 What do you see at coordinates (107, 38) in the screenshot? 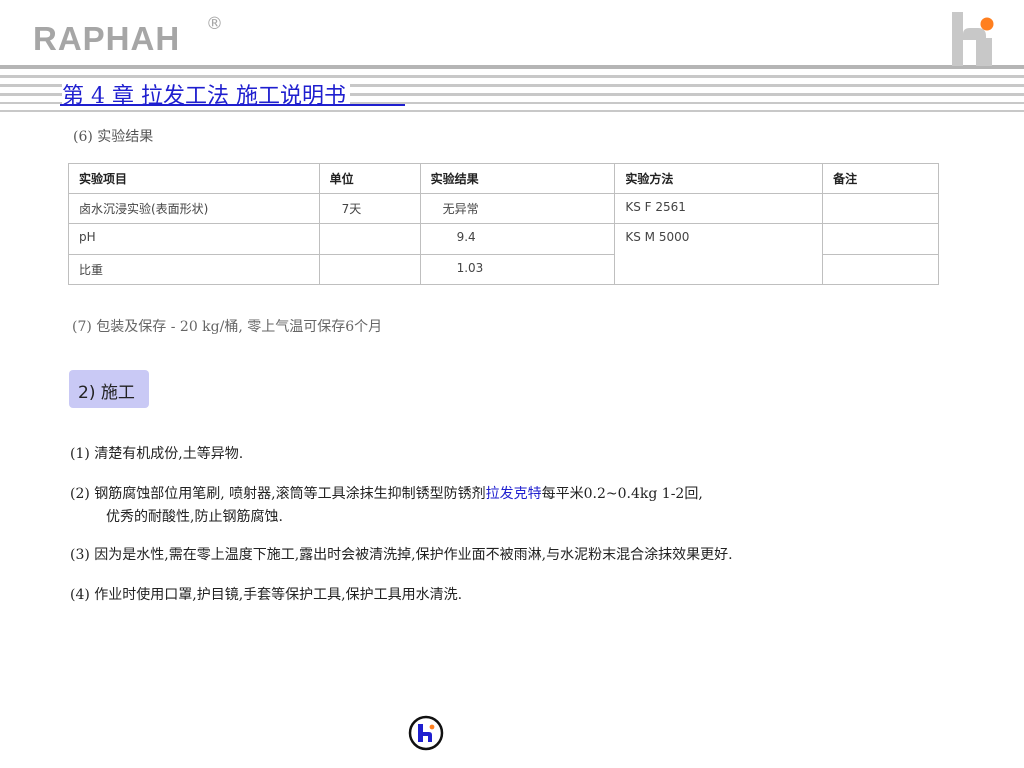
I see `brand-name: RAPHAH` at bounding box center [107, 38].